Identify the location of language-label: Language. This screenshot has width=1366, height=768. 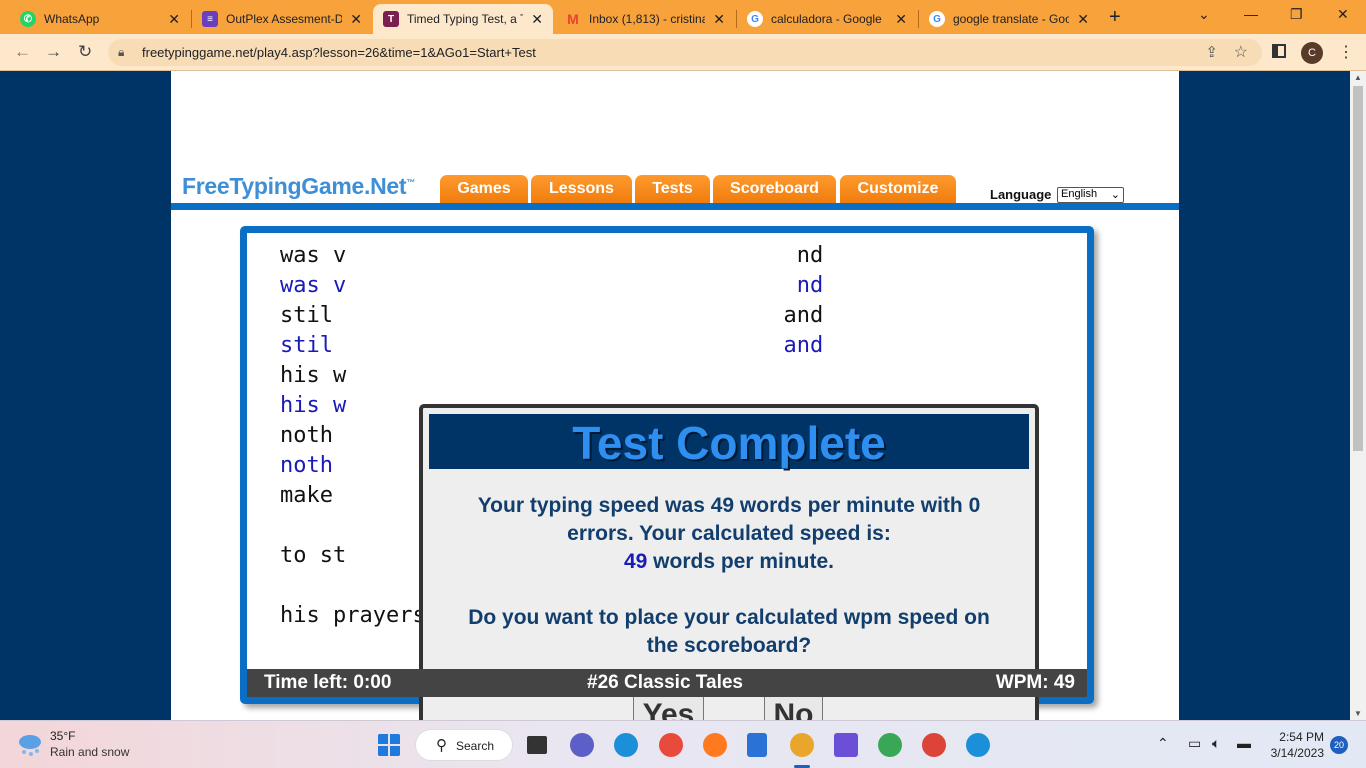
(1021, 194).